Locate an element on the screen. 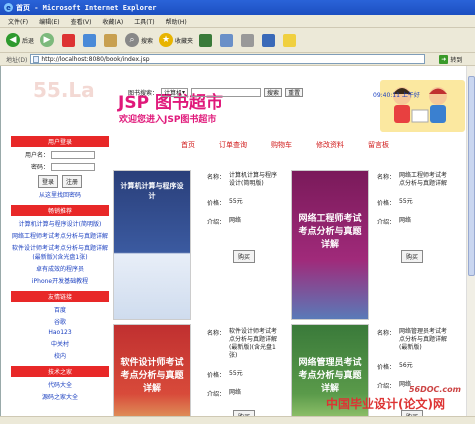 The height and width of the screenshot is (424, 475). banner-kids-image is located at coordinates (422, 106).